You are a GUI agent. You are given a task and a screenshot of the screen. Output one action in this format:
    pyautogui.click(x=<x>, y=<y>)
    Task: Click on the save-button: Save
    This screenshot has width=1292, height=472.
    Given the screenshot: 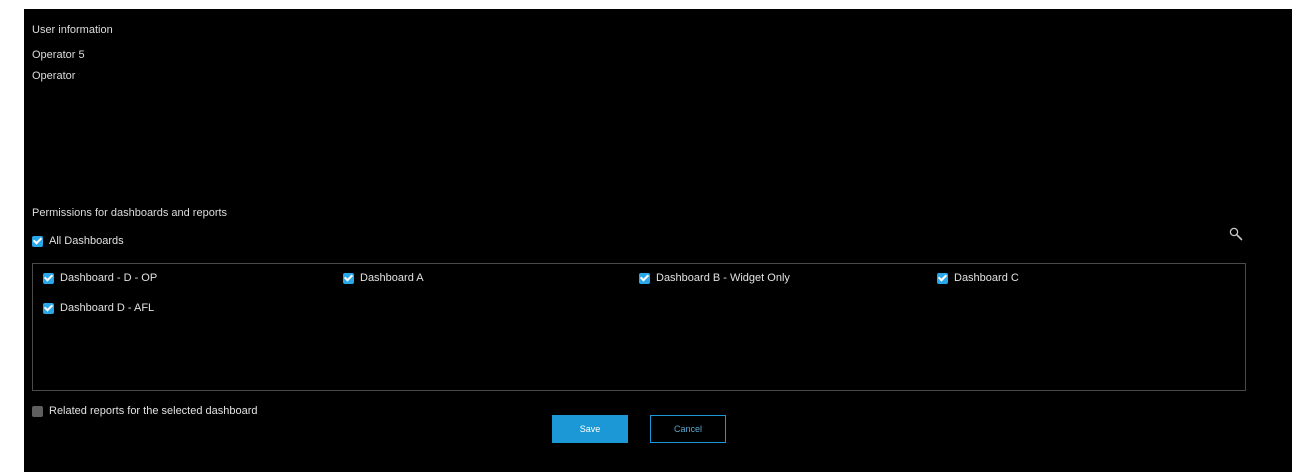 What is the action you would take?
    pyautogui.click(x=590, y=429)
    